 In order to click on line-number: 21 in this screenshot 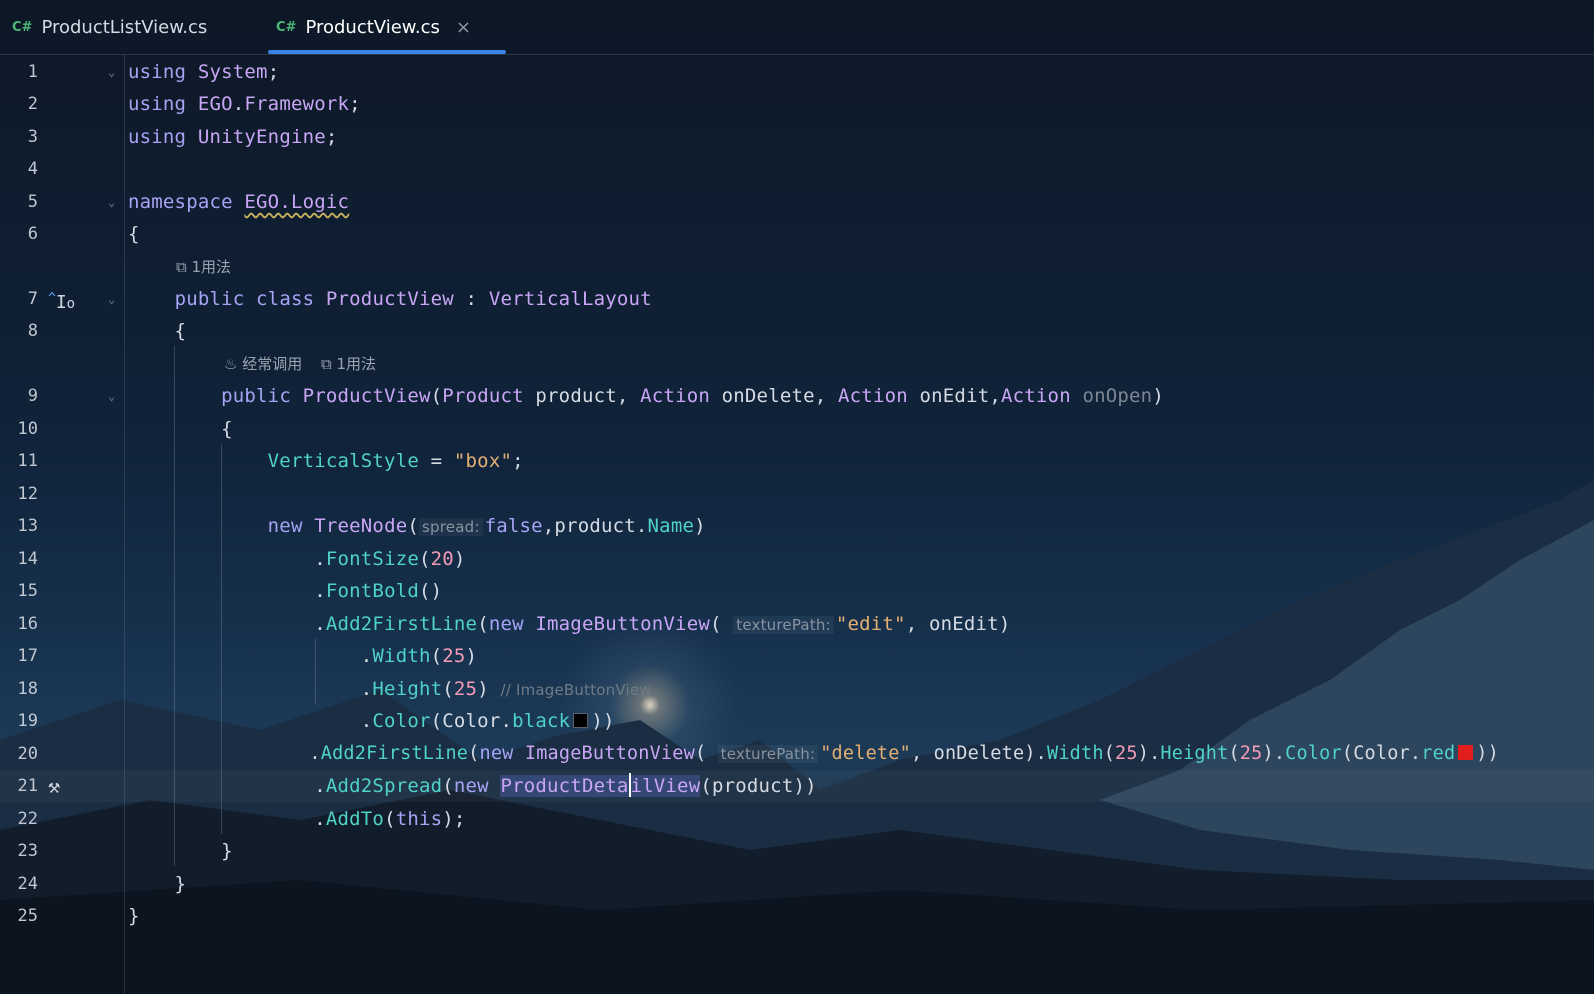, I will do `click(27, 786)`.